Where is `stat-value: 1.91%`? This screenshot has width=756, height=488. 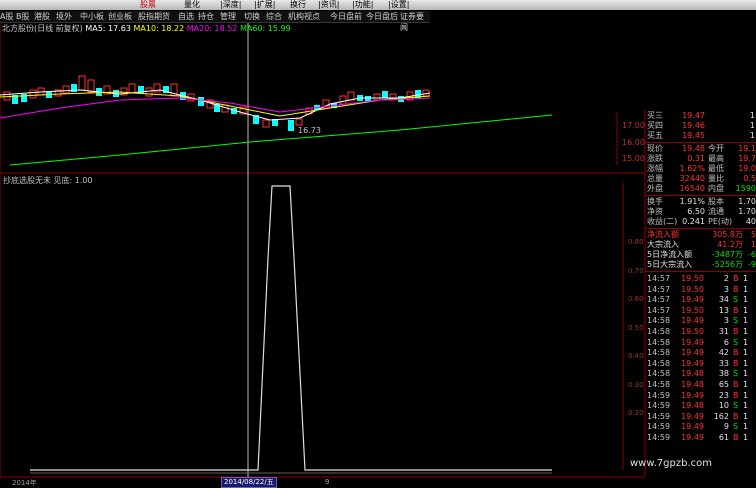 stat-value: 1.91% is located at coordinates (692, 201).